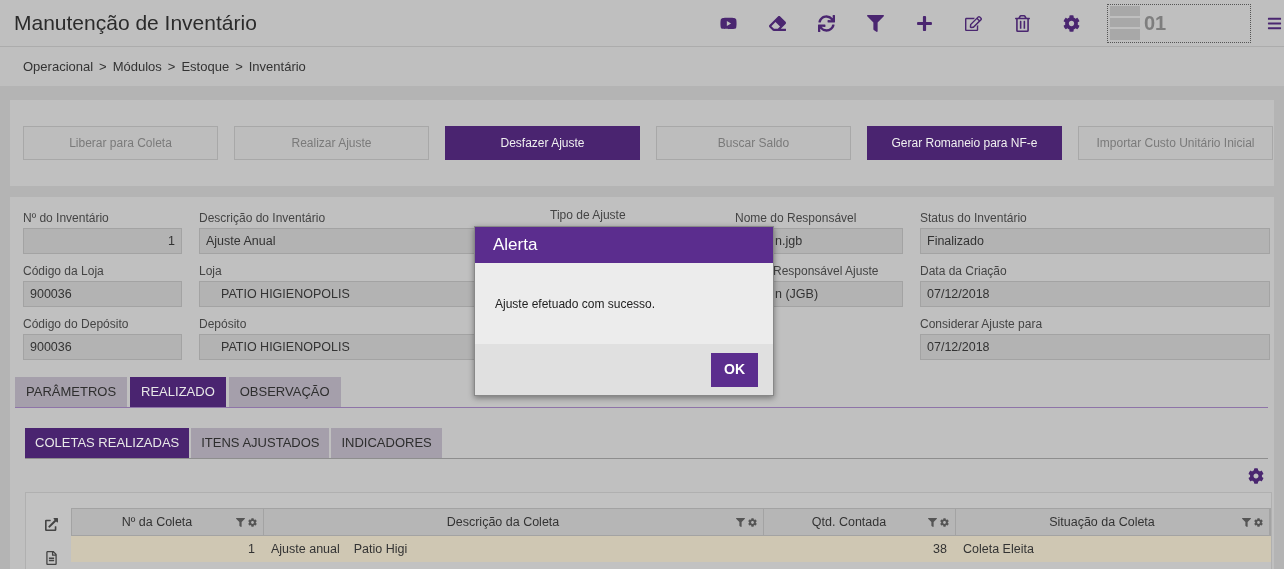 This screenshot has height=569, width=1284. What do you see at coordinates (964, 143) in the screenshot?
I see `action-button: Gerar Romaneio para NF-e` at bounding box center [964, 143].